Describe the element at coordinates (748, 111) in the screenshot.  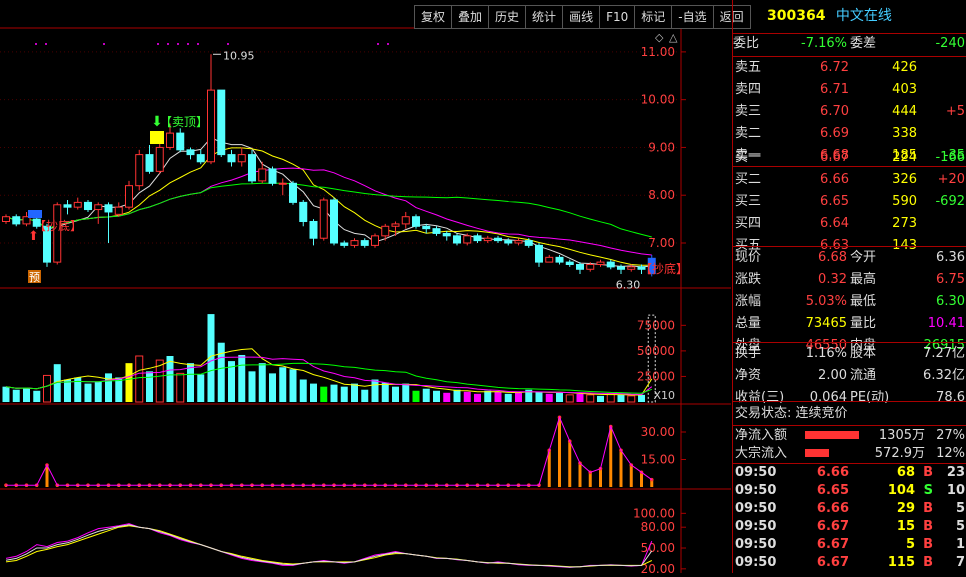
I see `ask-label: 卖三` at that location.